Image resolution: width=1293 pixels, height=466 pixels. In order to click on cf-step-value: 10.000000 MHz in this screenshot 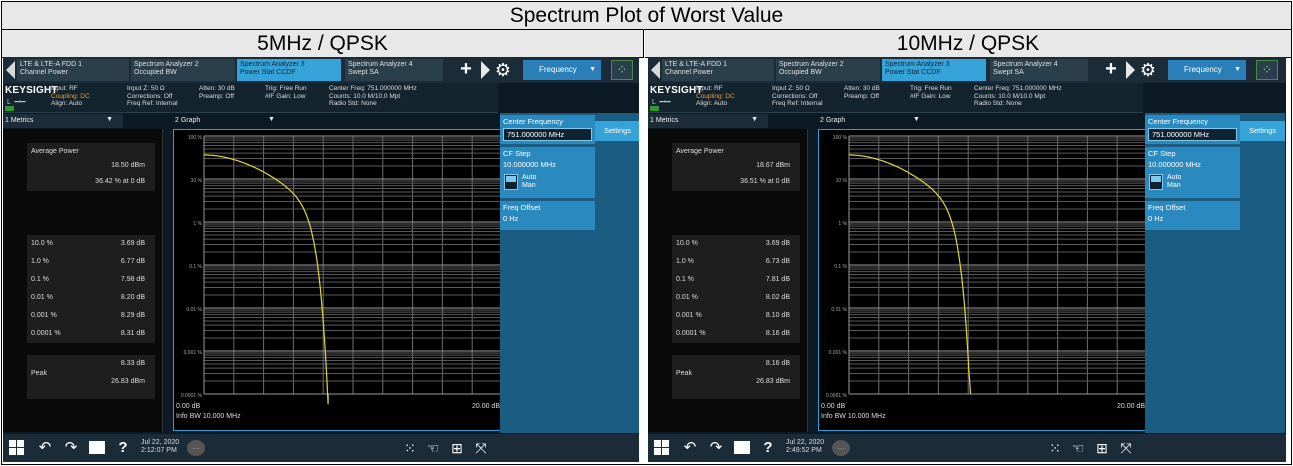, I will do `click(1174, 164)`.